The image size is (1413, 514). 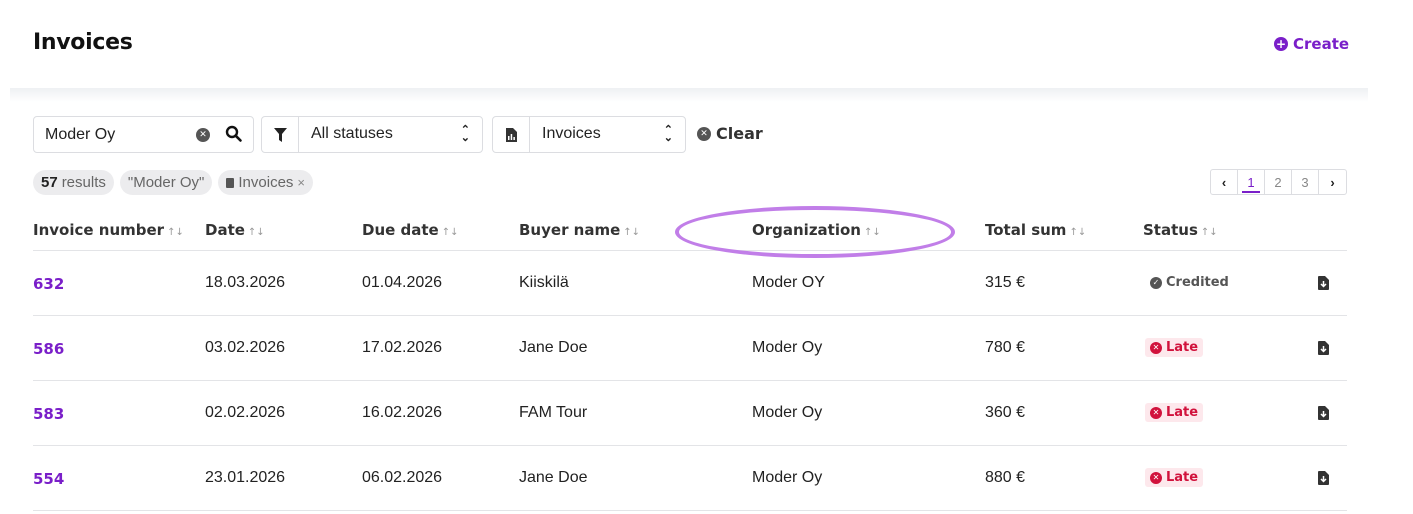 What do you see at coordinates (1321, 44) in the screenshot?
I see `create-button-label: Create` at bounding box center [1321, 44].